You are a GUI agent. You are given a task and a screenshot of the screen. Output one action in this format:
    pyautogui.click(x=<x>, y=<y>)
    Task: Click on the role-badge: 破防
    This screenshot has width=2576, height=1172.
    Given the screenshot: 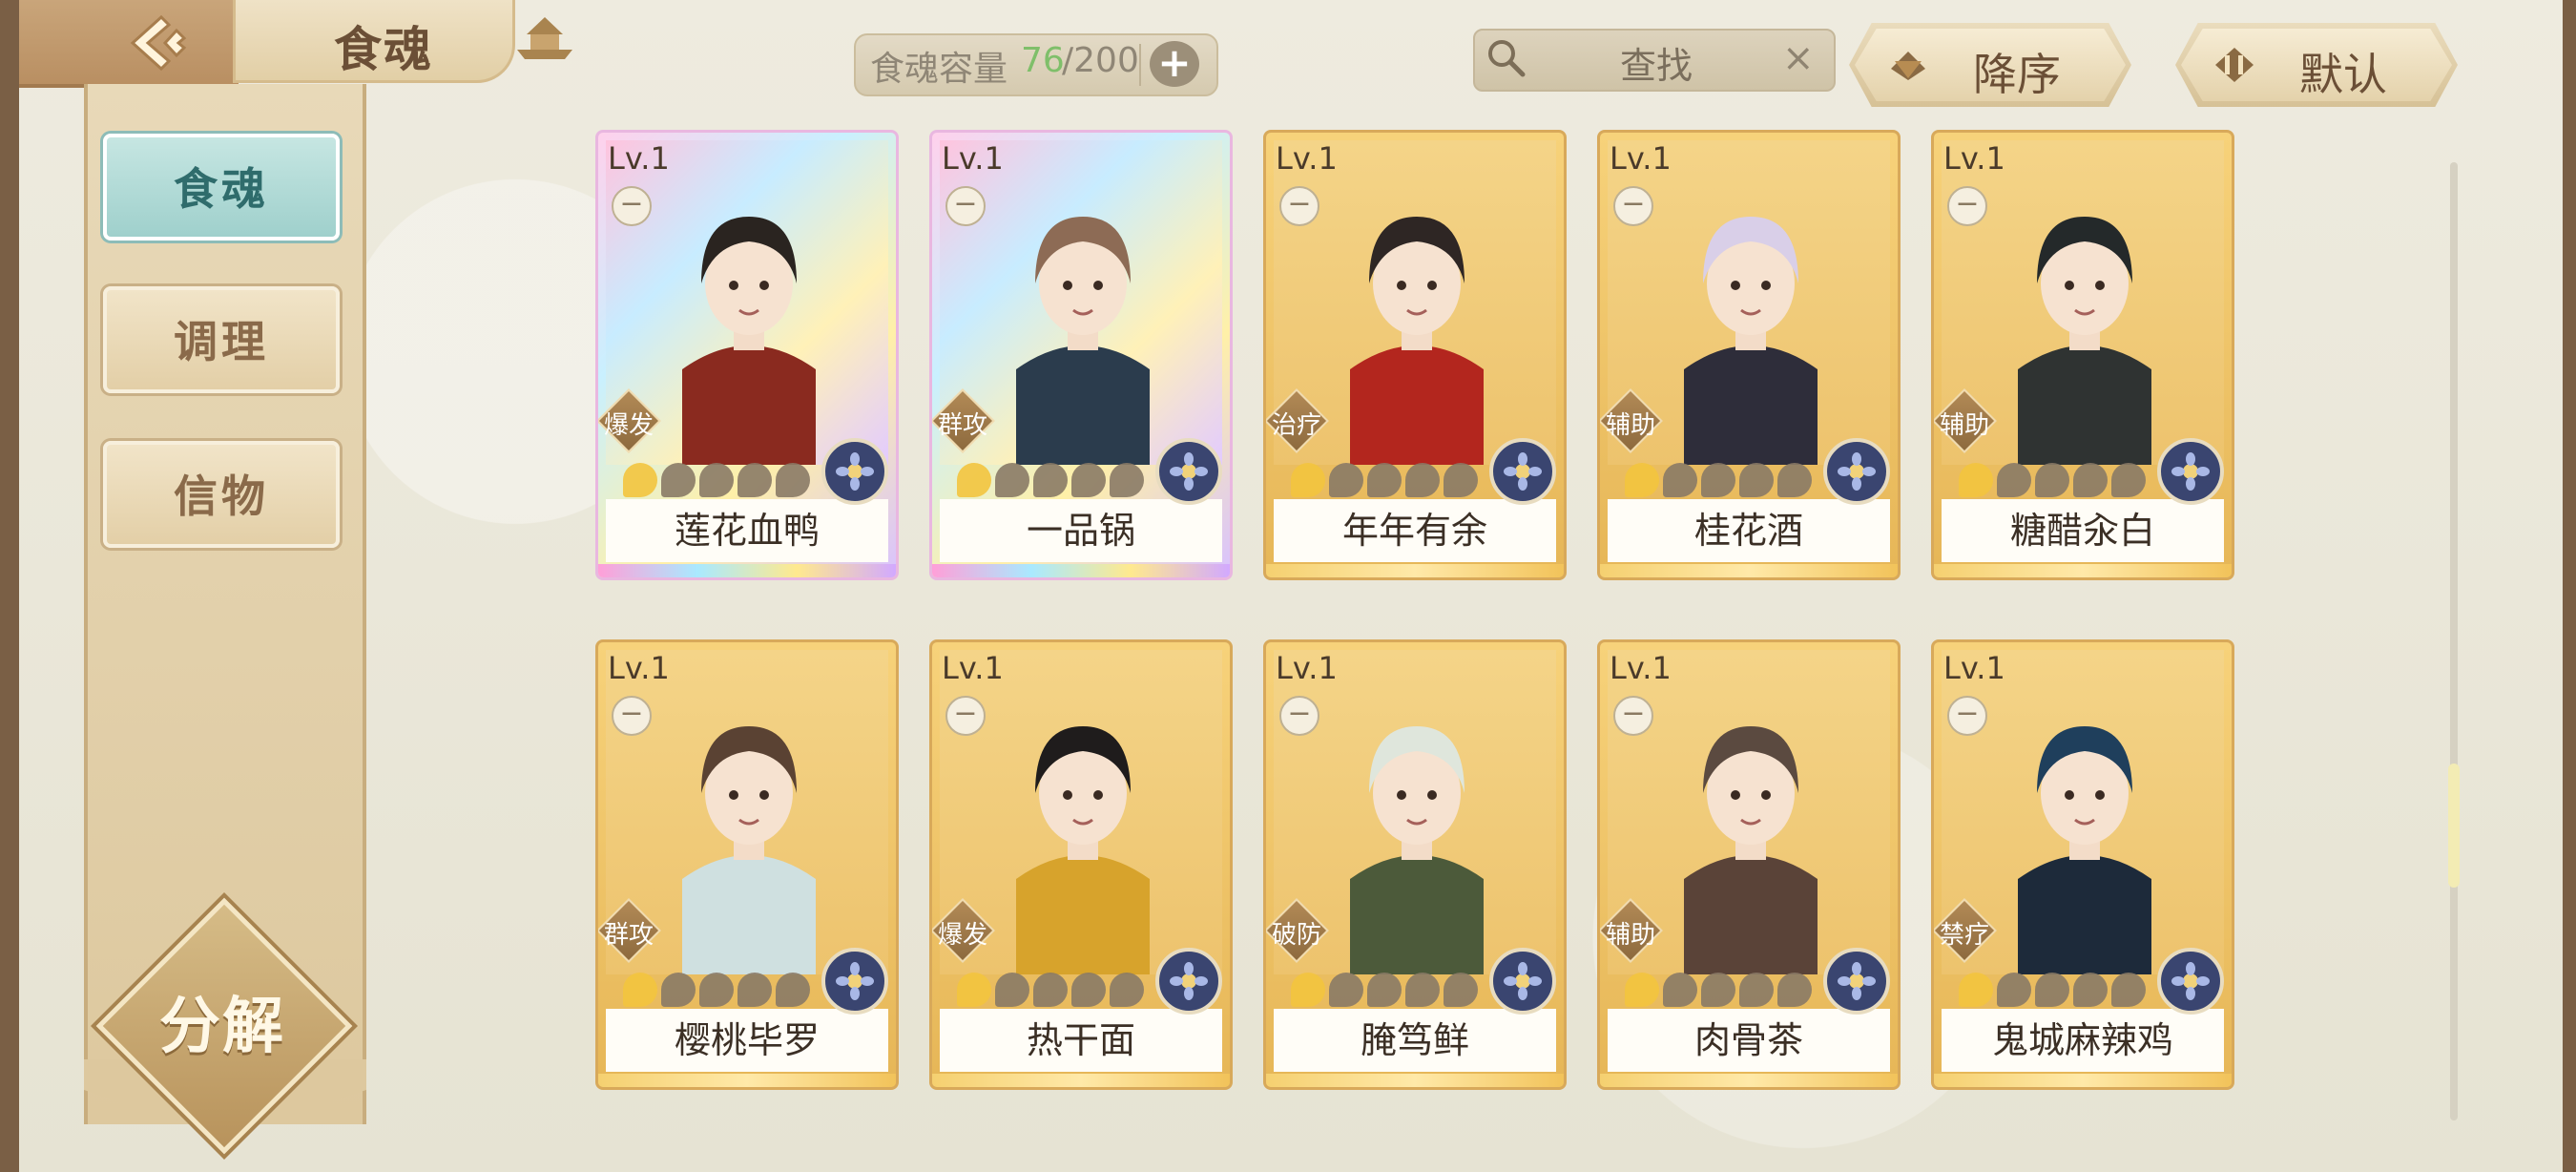 What is the action you would take?
    pyautogui.click(x=1297, y=931)
    